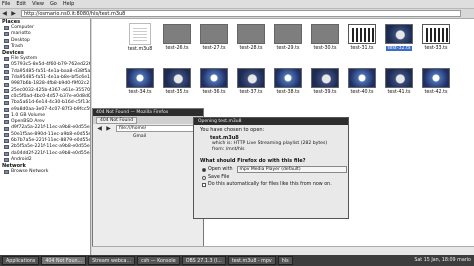  What do you see at coordinates (285, 260) in the screenshot?
I see `task-file-manager: hls` at bounding box center [285, 260].